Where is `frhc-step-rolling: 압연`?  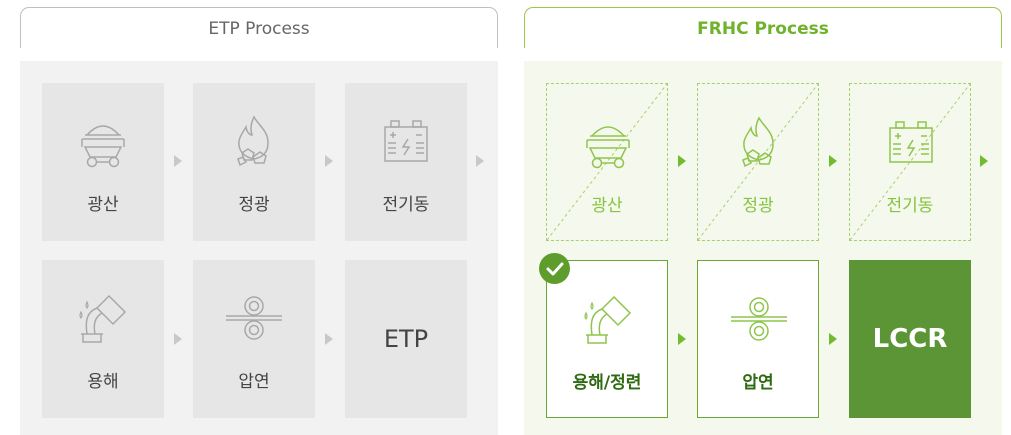
frhc-step-rolling: 압연 is located at coordinates (758, 339).